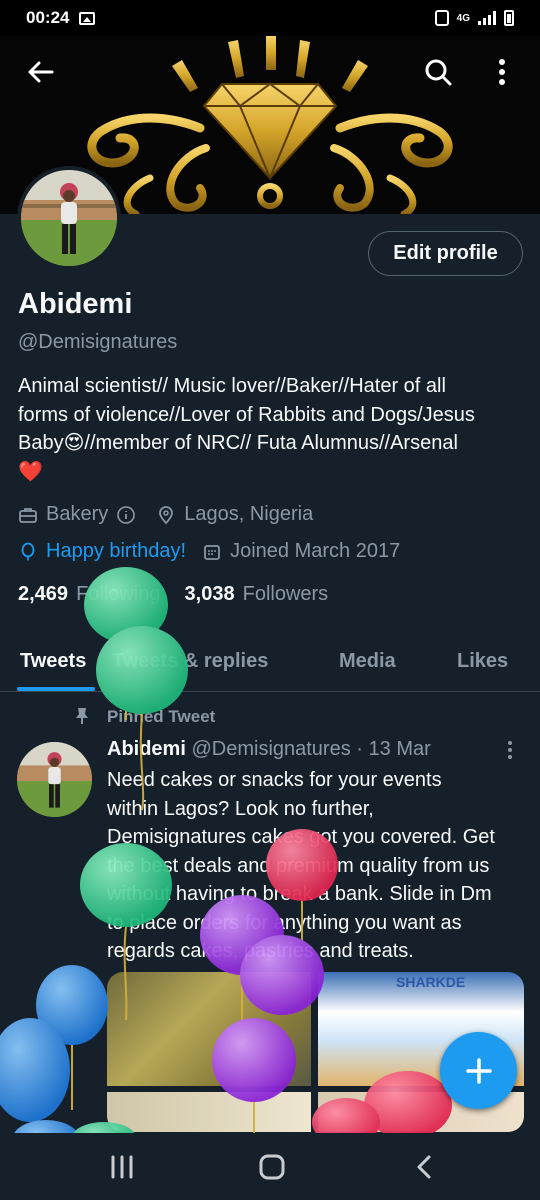 This screenshot has width=540, height=1200. I want to click on more-vertical-icon, so click(502, 72).